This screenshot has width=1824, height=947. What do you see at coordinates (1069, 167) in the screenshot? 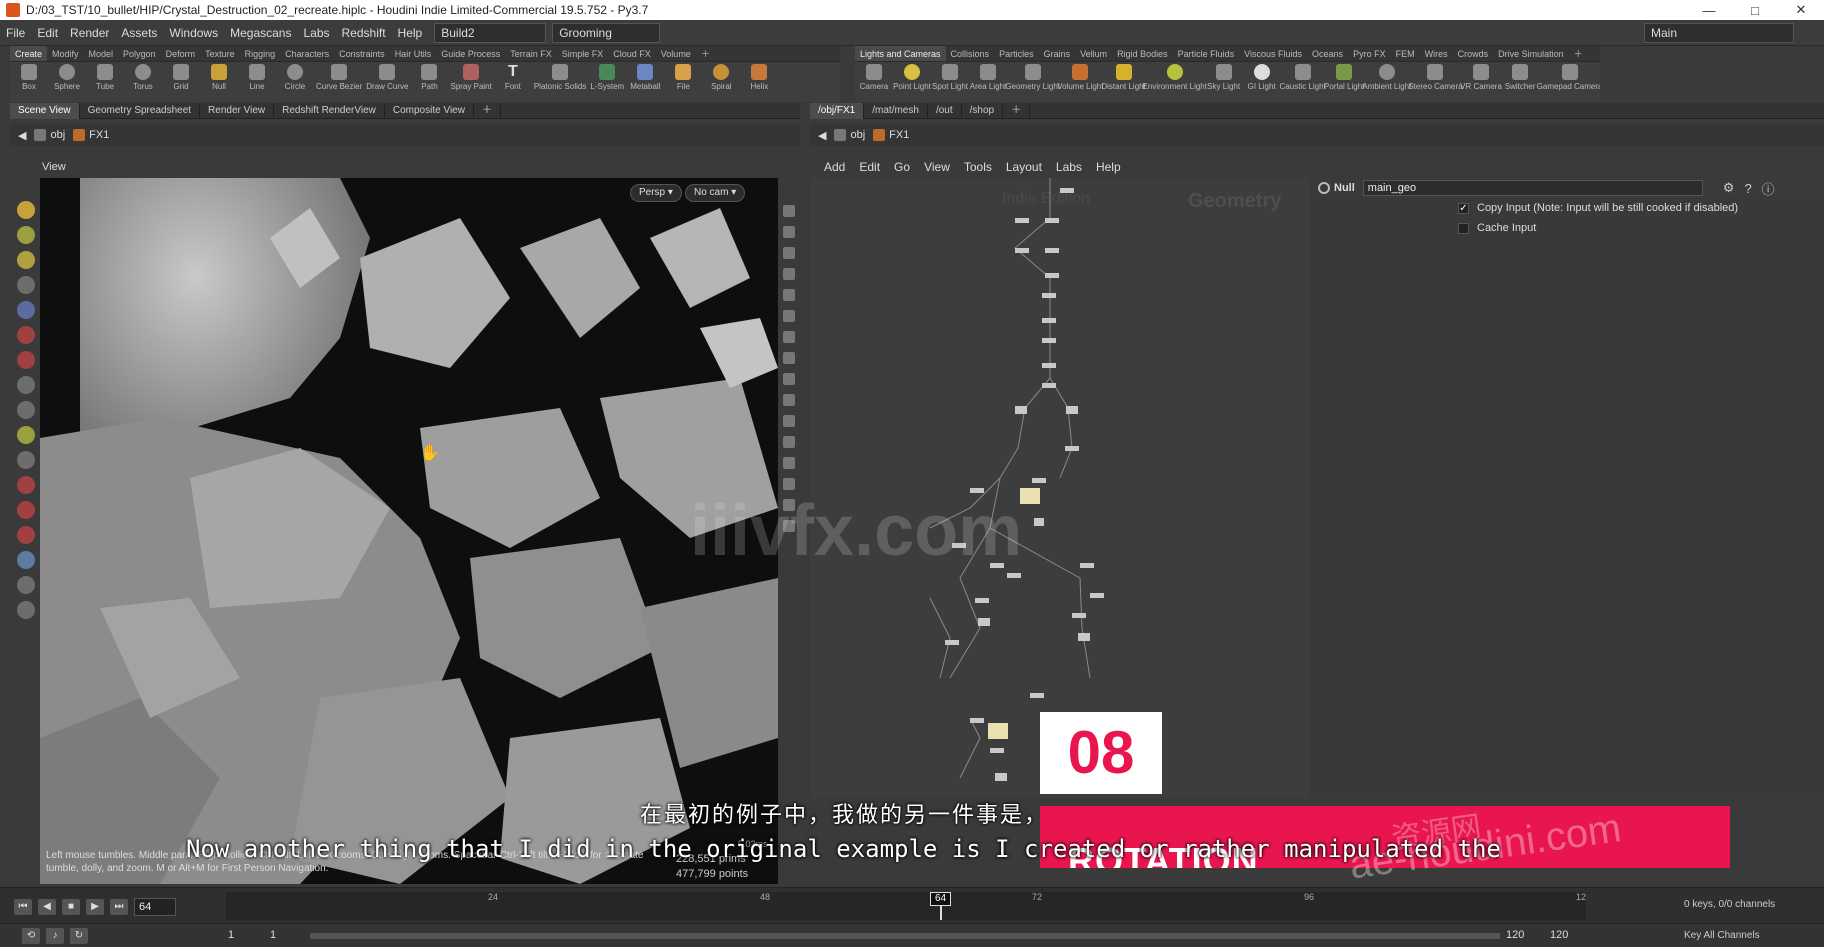
I see `net-menu-labs: Labs` at bounding box center [1069, 167].